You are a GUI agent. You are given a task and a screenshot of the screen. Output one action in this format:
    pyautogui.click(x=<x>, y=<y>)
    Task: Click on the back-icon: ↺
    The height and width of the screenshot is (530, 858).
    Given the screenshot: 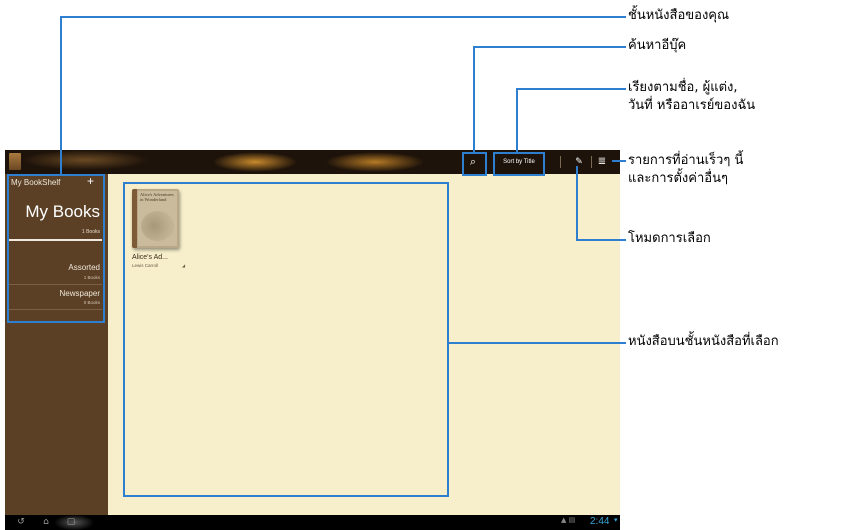 What is the action you would take?
    pyautogui.click(x=21, y=522)
    